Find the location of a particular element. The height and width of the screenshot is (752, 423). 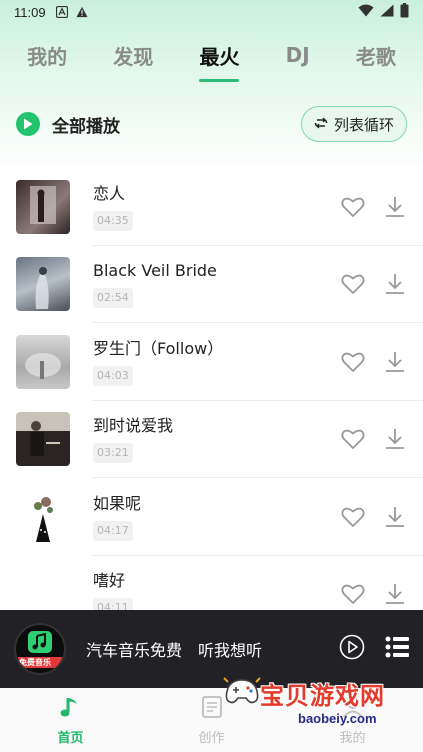

mini-player-cover: 免费音乐 is located at coordinates (40, 649).